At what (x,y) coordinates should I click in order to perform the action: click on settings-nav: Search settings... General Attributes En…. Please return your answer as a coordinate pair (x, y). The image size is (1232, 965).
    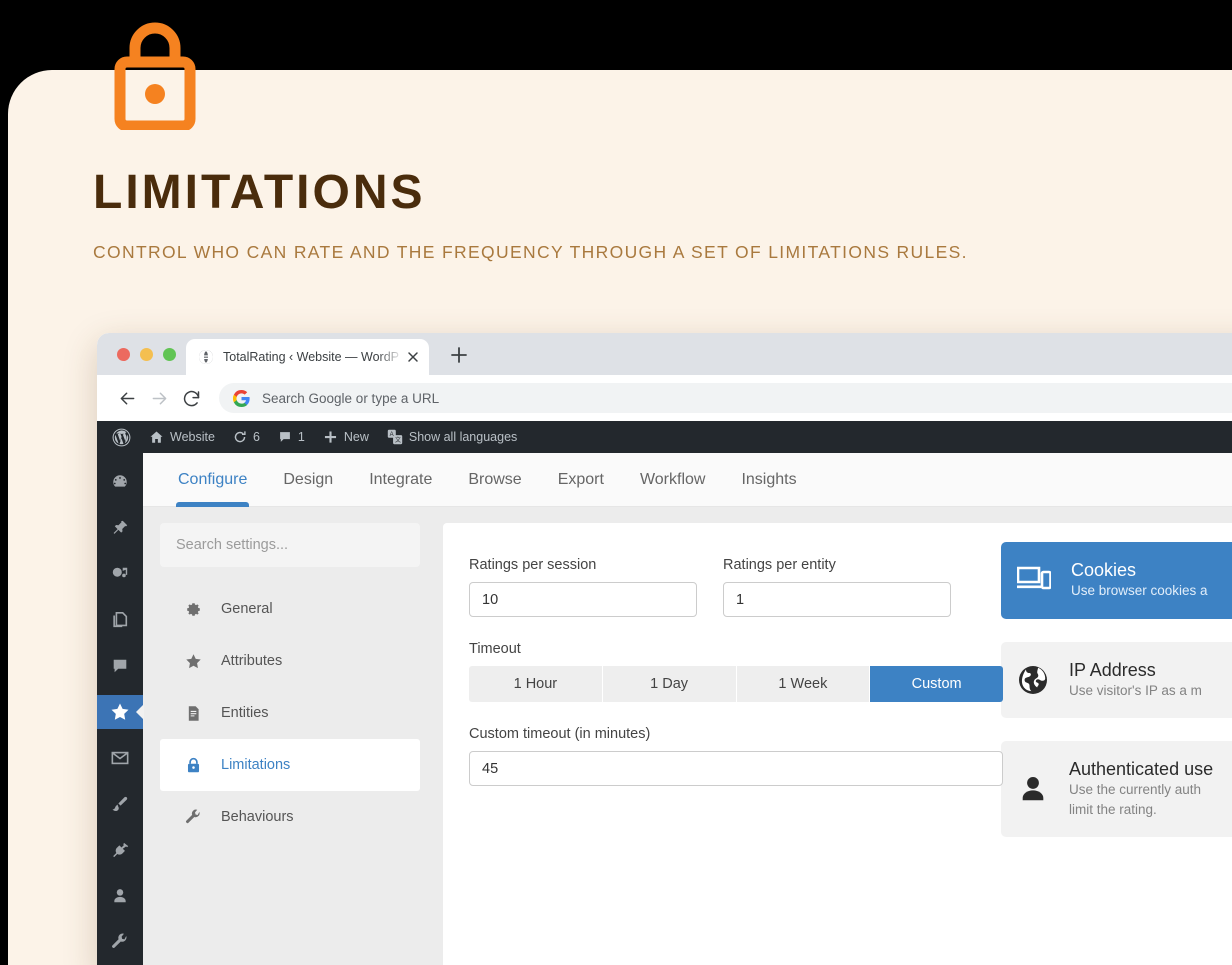
    Looking at the image, I should click on (290, 744).